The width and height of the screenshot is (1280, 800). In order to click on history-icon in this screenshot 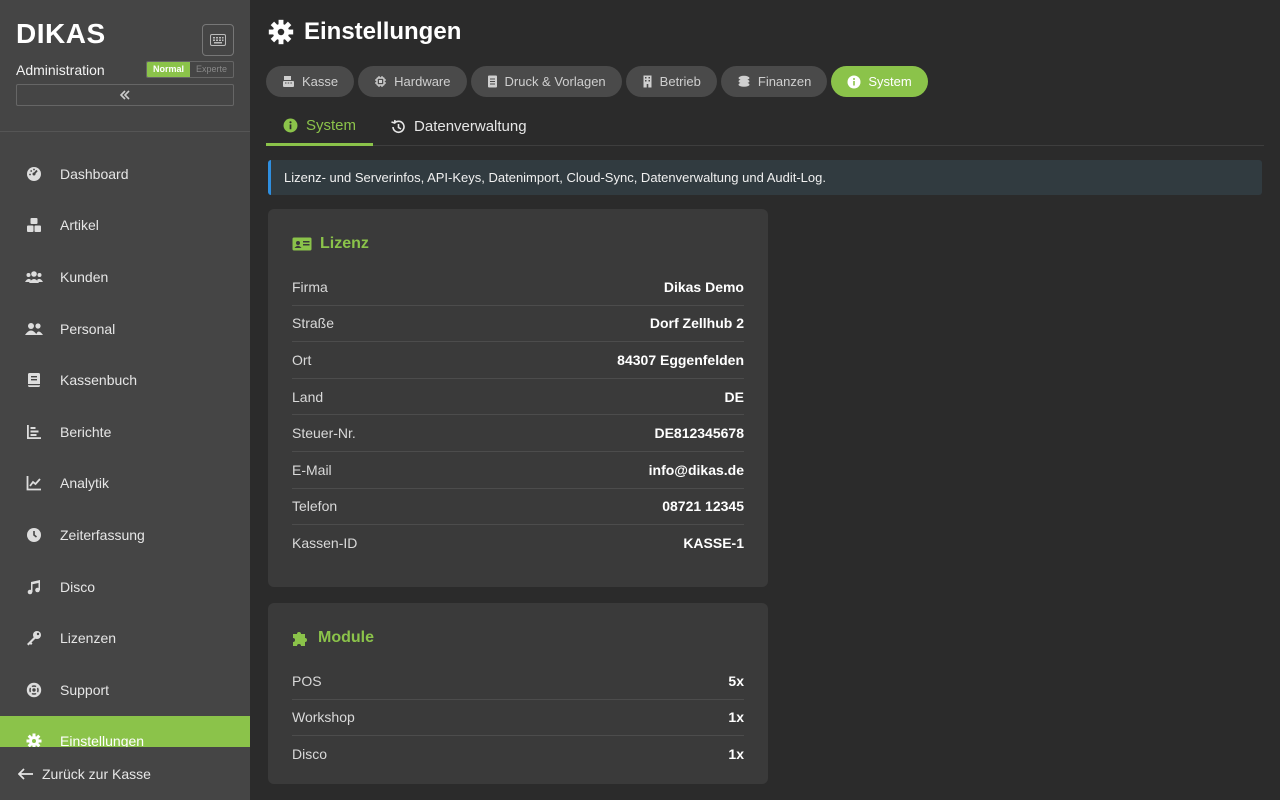, I will do `click(398, 127)`.